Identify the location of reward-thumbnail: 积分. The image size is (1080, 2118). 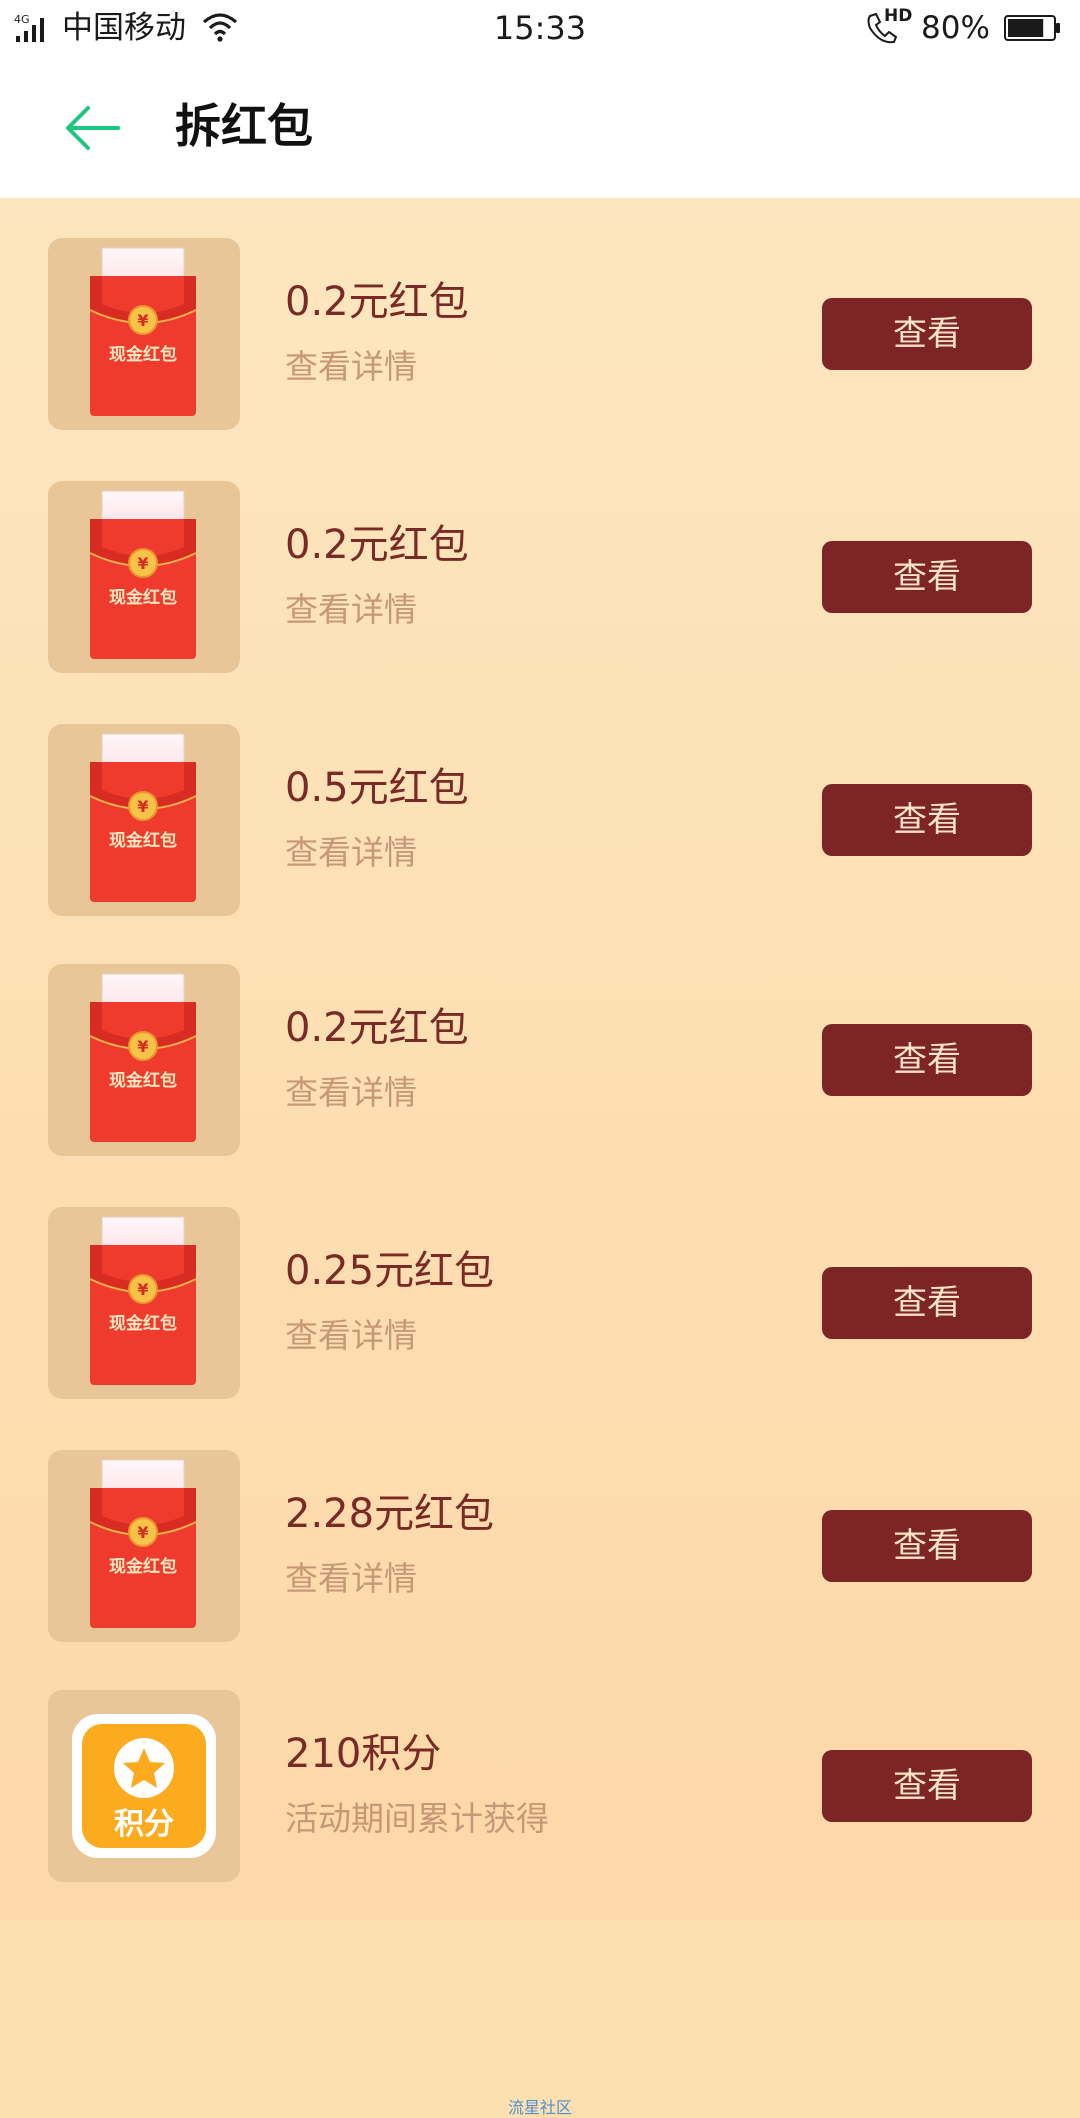
(144, 1786).